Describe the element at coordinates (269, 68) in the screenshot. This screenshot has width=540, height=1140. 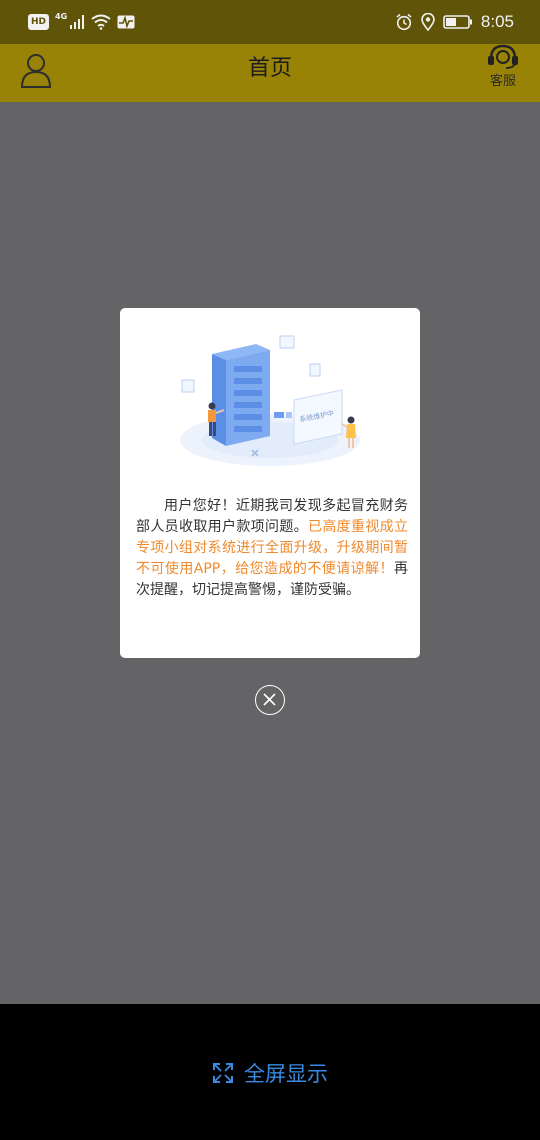
I see `page-title: 首页` at that location.